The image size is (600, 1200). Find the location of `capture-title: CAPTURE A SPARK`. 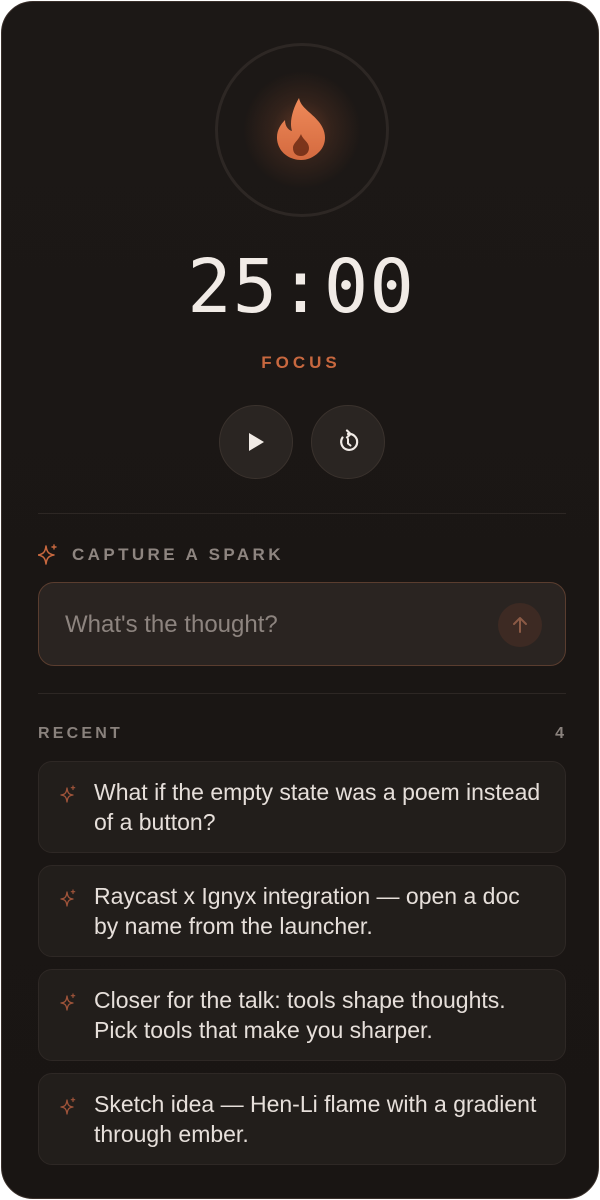

capture-title: CAPTURE A SPARK is located at coordinates (178, 554).